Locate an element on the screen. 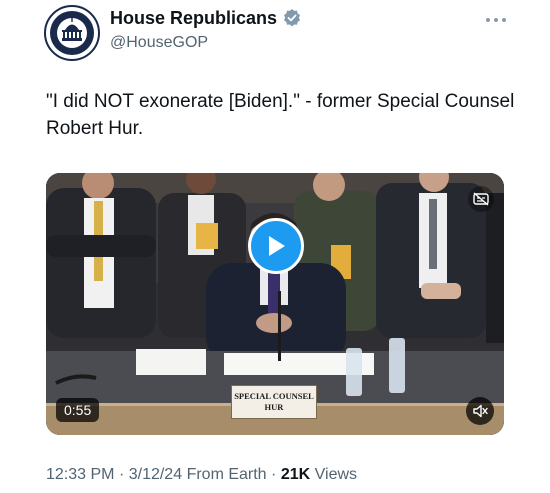 This screenshot has width=550, height=493. speaker-muted-icon is located at coordinates (480, 411).